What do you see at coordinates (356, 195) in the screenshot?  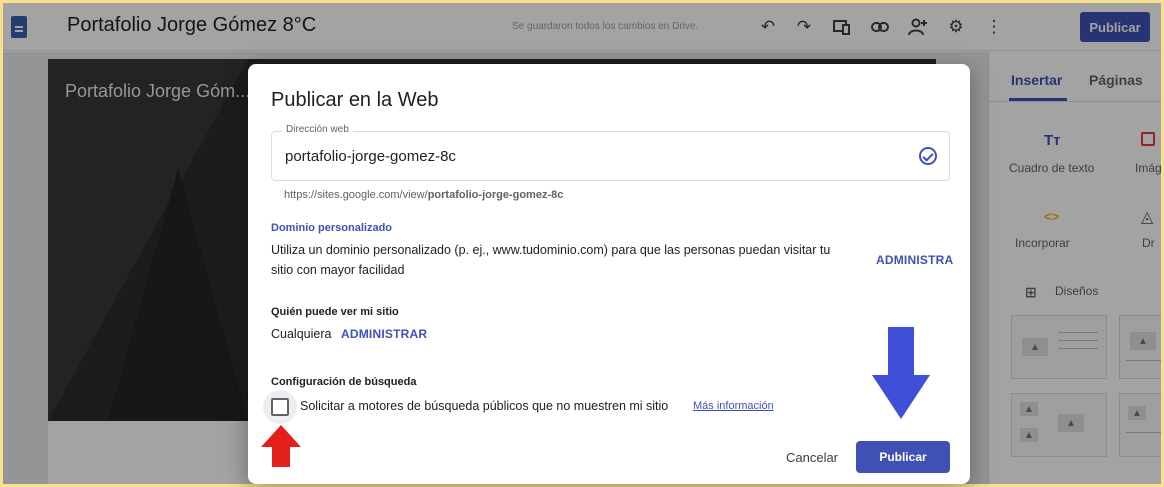 I see `full-url-prefix: https://sites.google.com/view/` at bounding box center [356, 195].